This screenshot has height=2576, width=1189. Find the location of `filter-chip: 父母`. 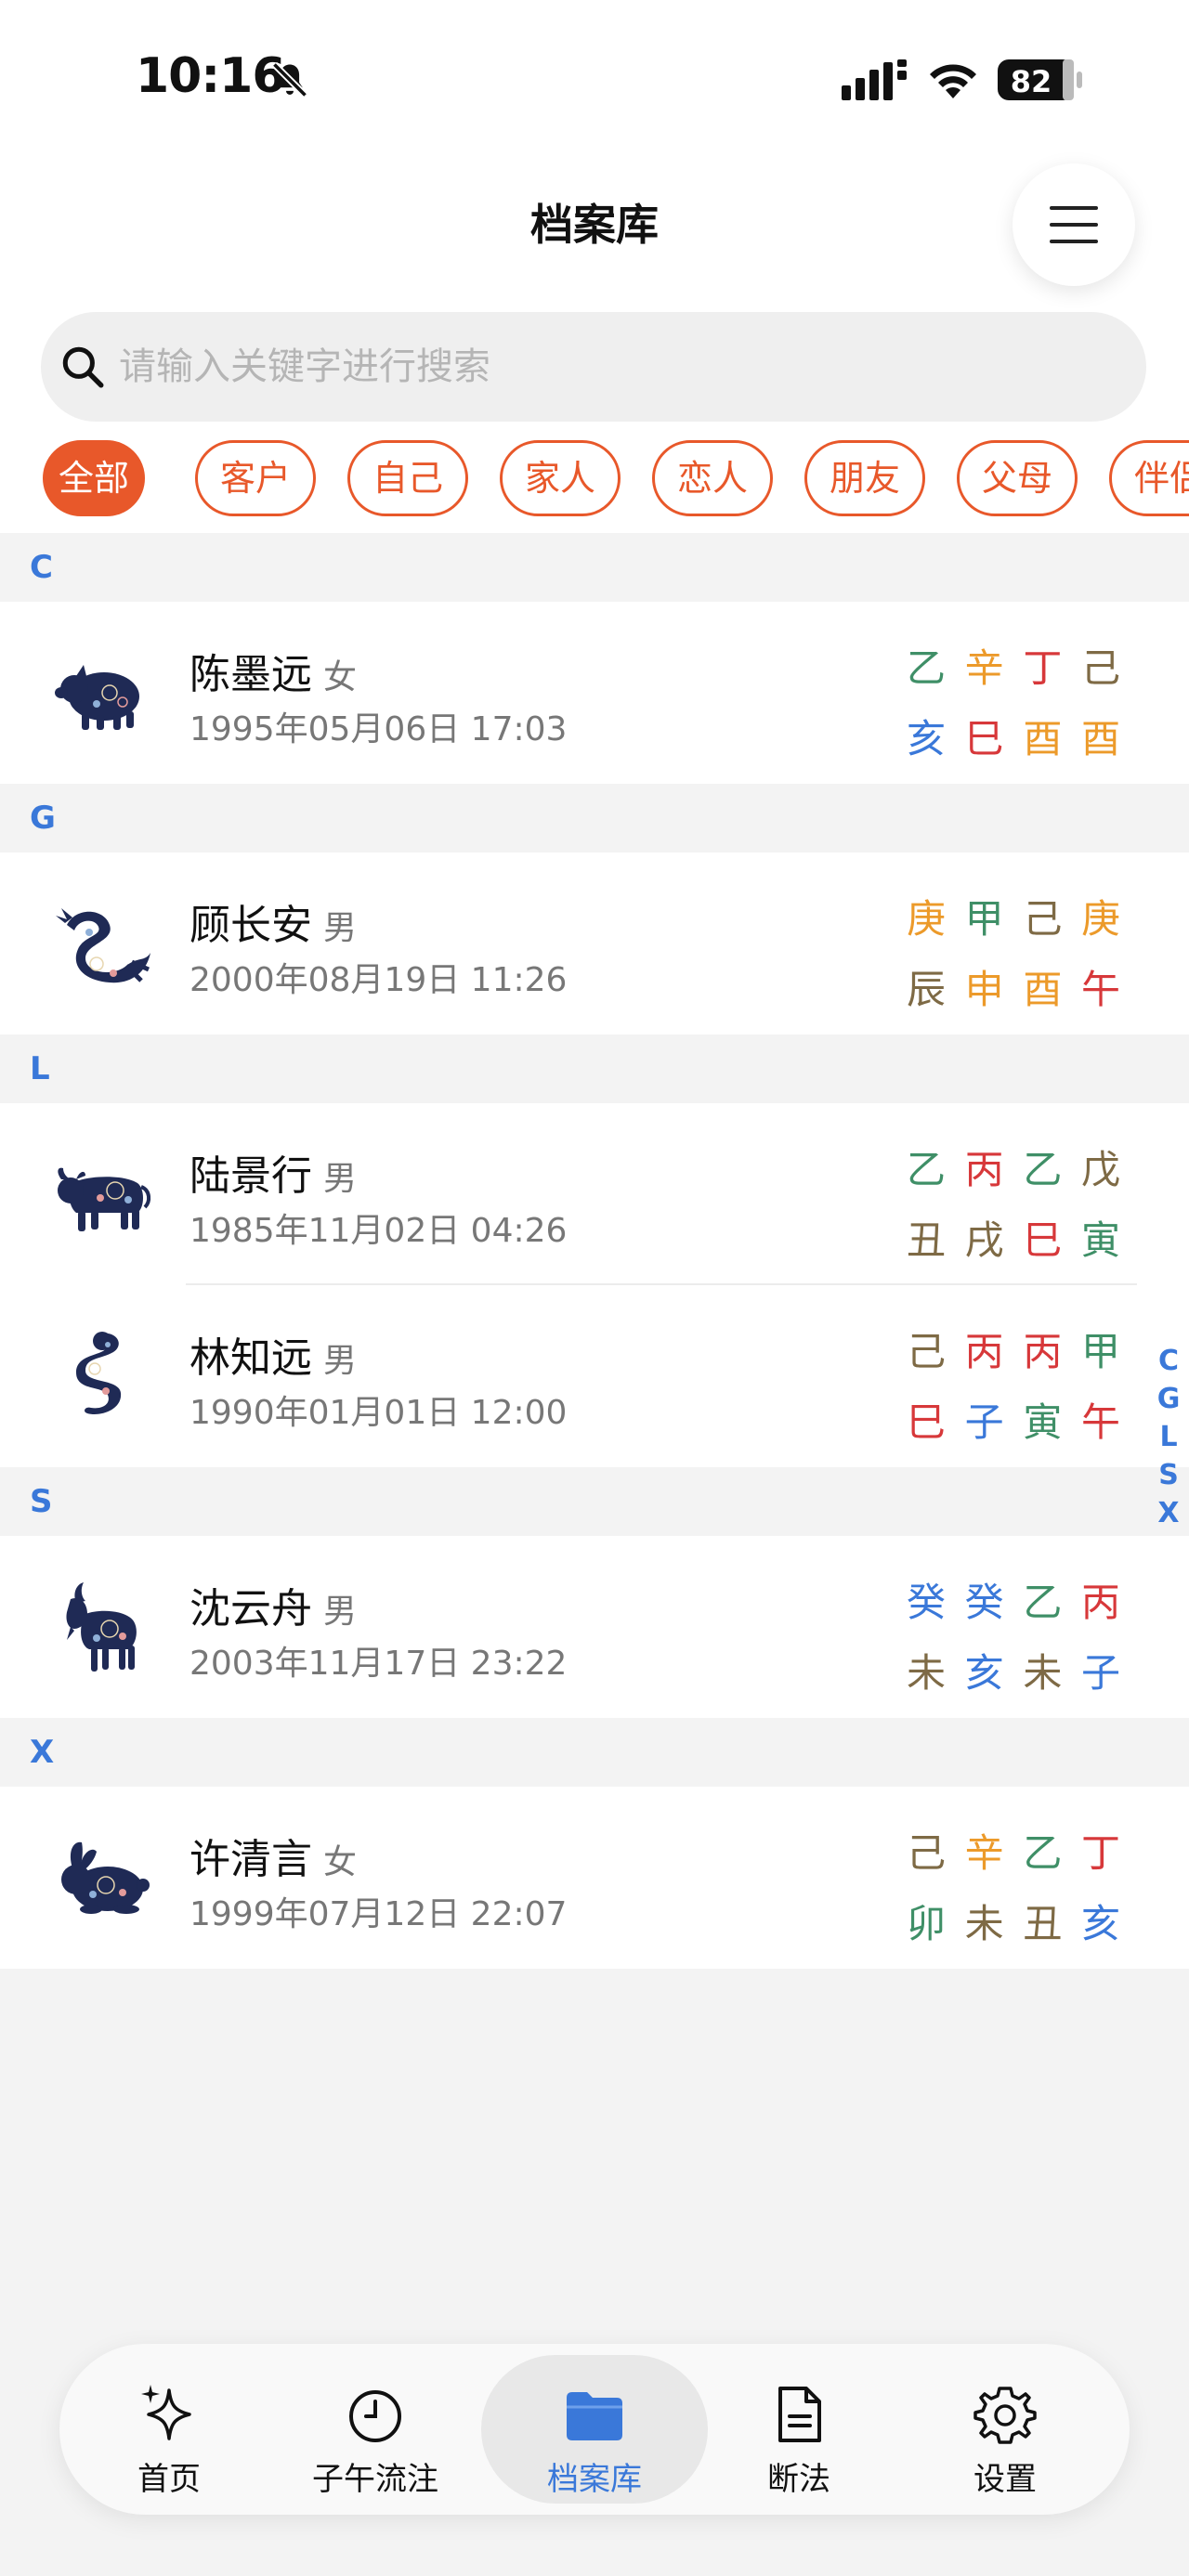

filter-chip: 父母 is located at coordinates (1017, 478).